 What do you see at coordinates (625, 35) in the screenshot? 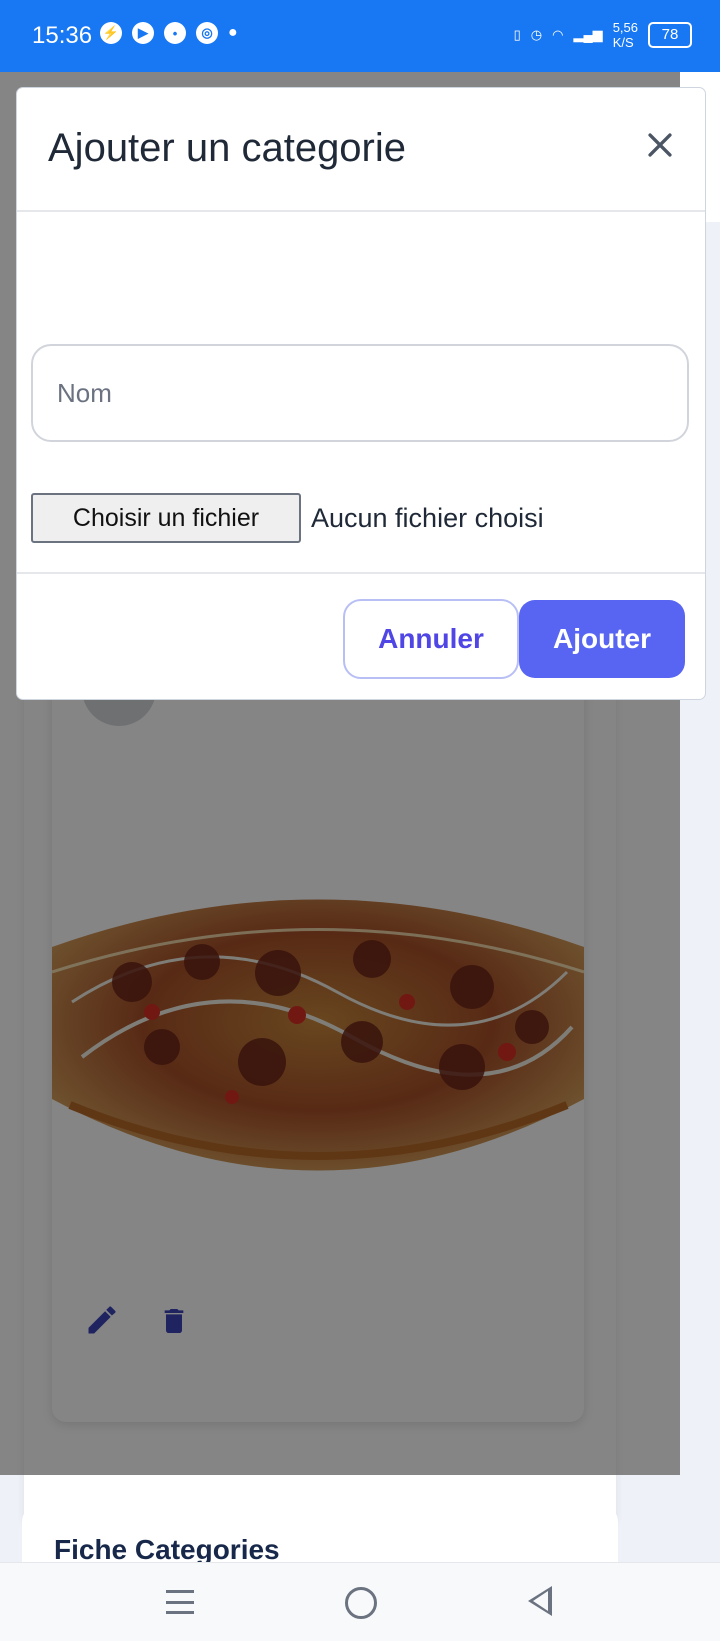
I see `network-speed: 5,56 K/S` at bounding box center [625, 35].